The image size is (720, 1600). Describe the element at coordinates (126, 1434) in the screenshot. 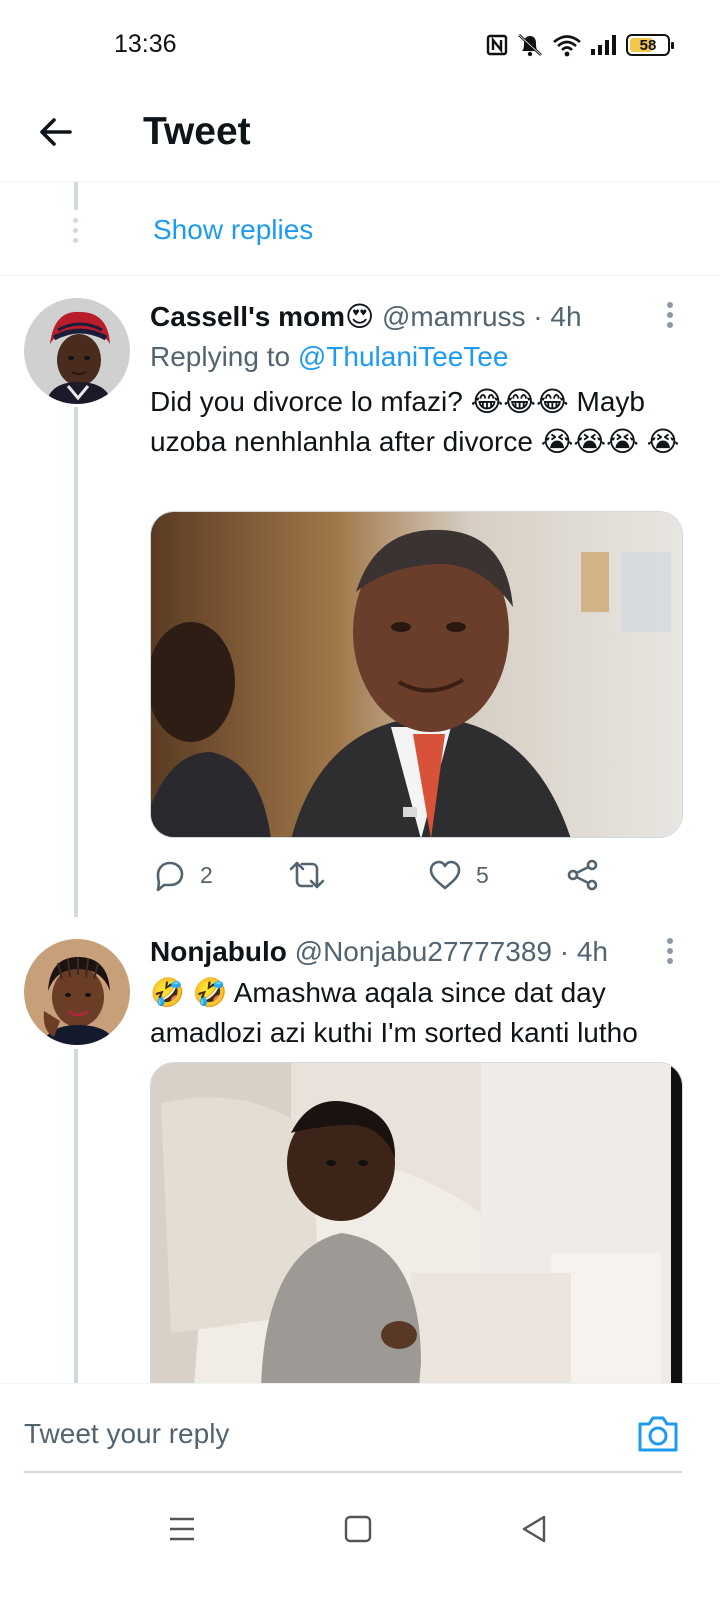

I see `reply-input: Tweet your reply` at that location.